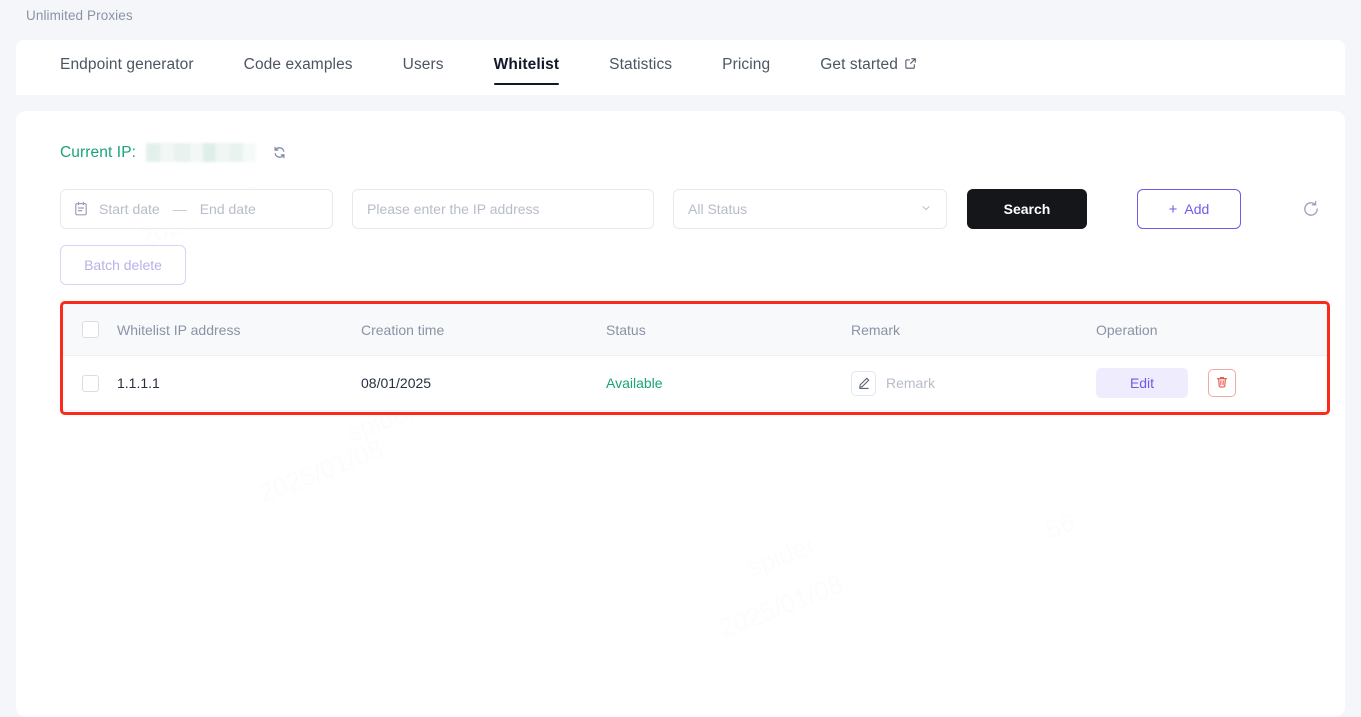 This screenshot has height=717, width=1361. I want to click on external-link-icon, so click(910, 66).